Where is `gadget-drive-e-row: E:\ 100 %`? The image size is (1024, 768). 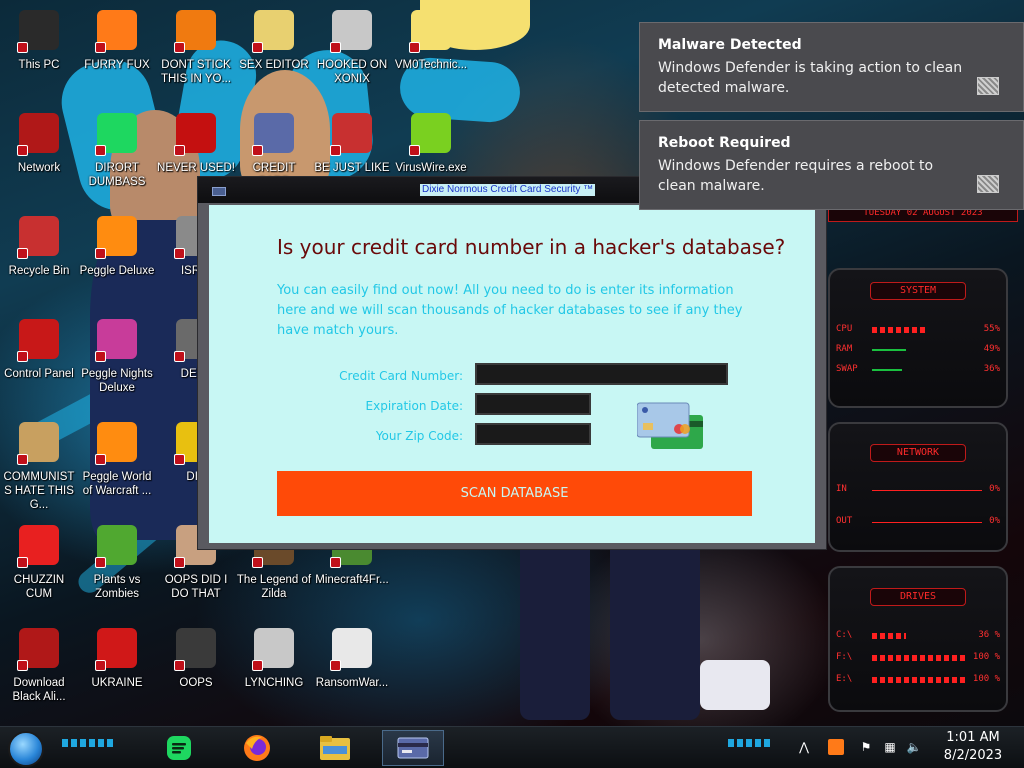
gadget-drive-e-row: E:\ 100 % is located at coordinates (918, 679).